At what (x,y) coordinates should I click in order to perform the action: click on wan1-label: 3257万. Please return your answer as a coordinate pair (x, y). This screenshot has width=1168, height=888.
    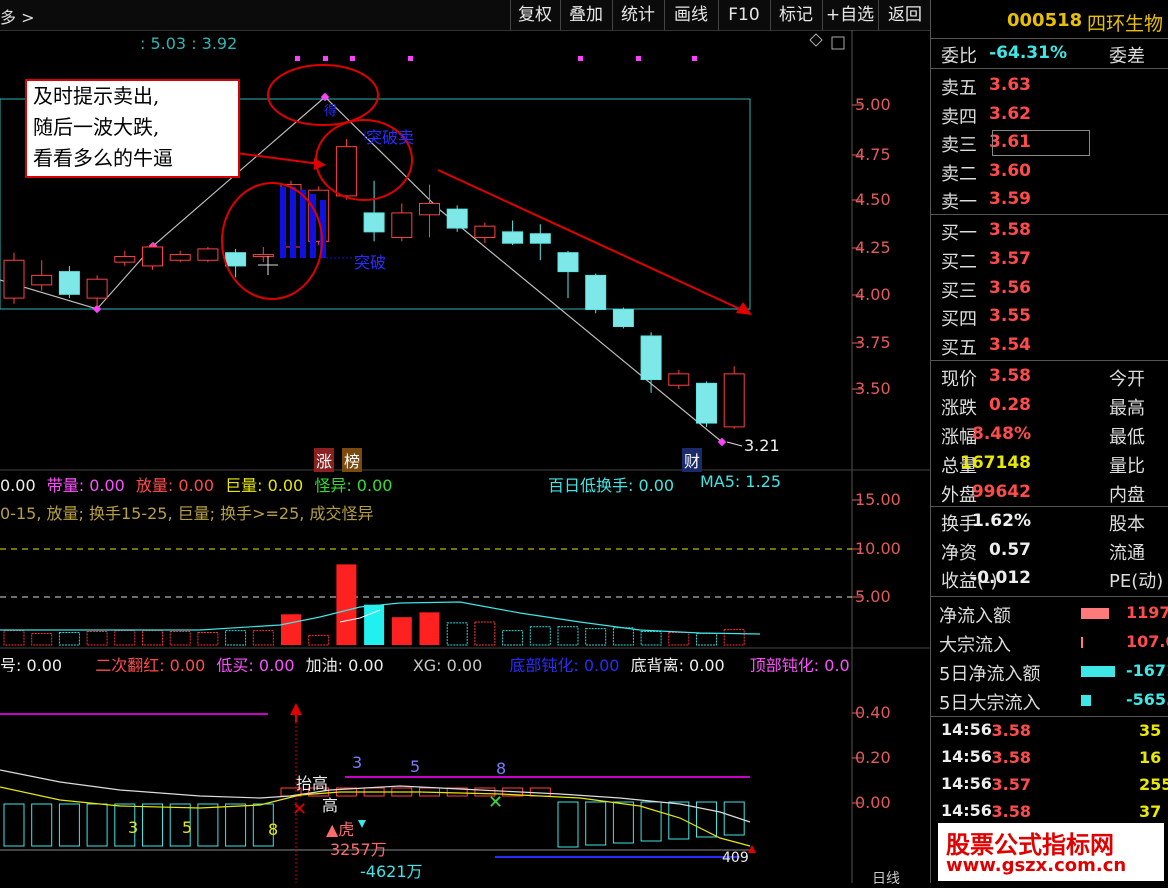
    Looking at the image, I should click on (358, 849).